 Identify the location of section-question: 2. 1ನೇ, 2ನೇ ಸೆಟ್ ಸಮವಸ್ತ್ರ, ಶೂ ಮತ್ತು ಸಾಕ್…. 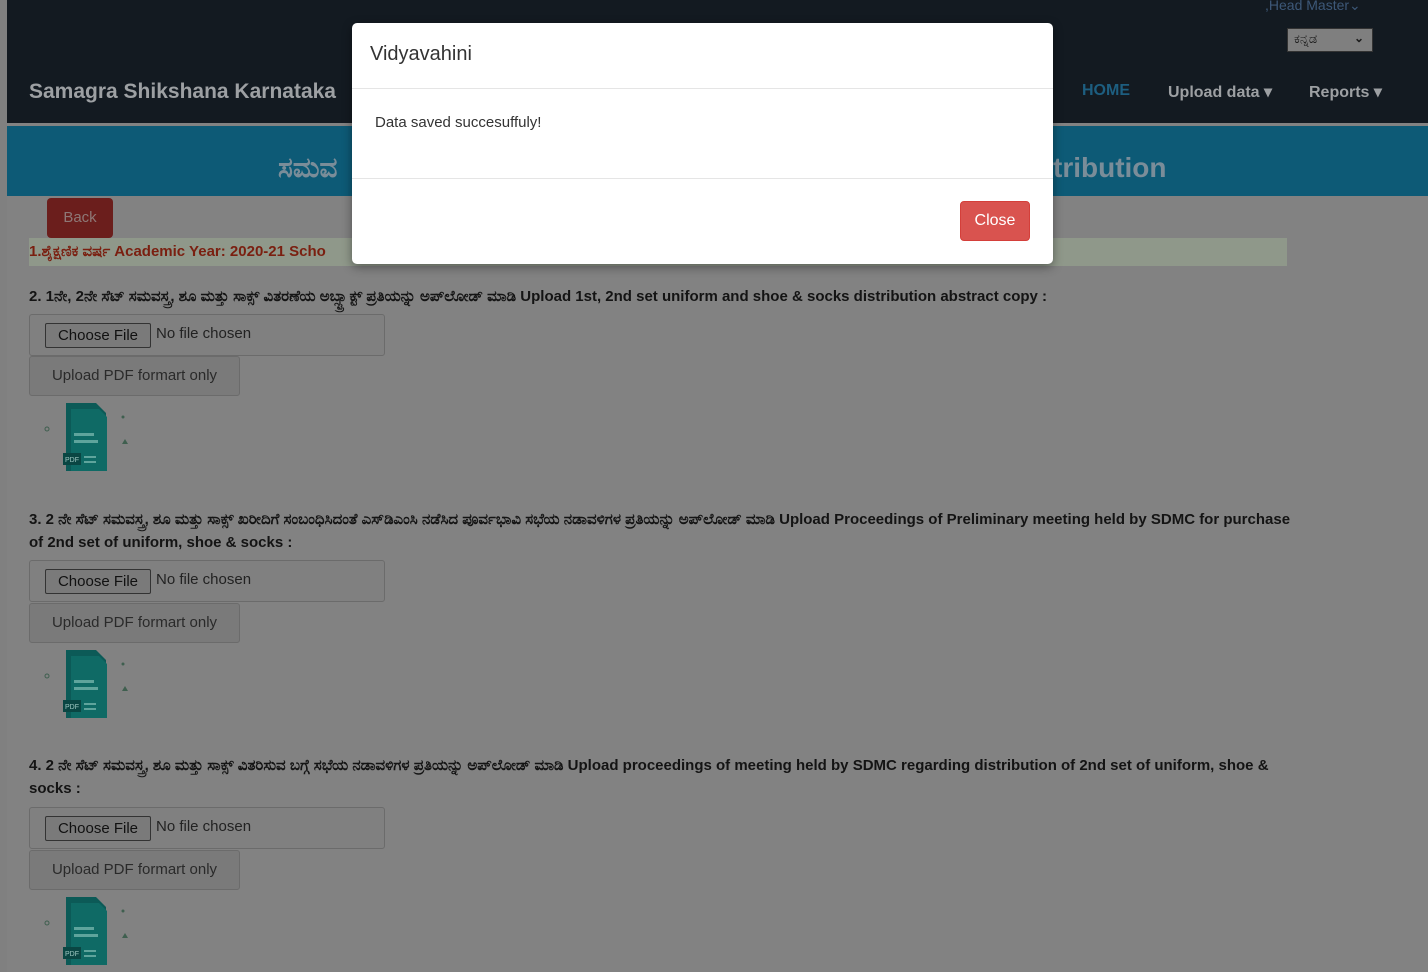
(538, 296).